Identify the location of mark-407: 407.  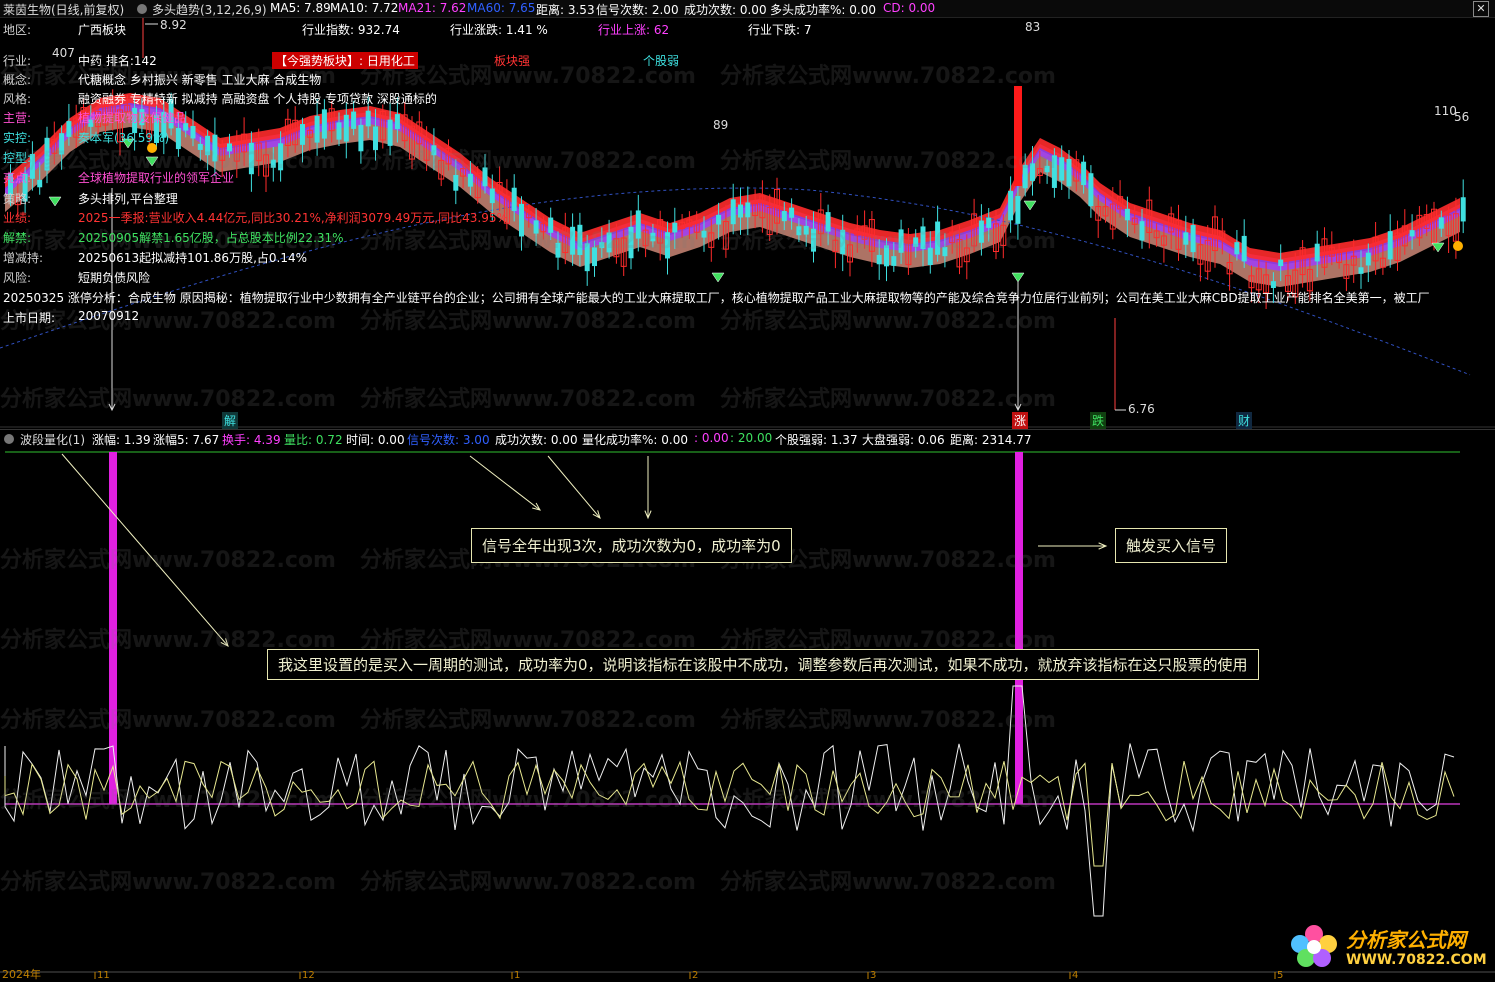
(63, 53).